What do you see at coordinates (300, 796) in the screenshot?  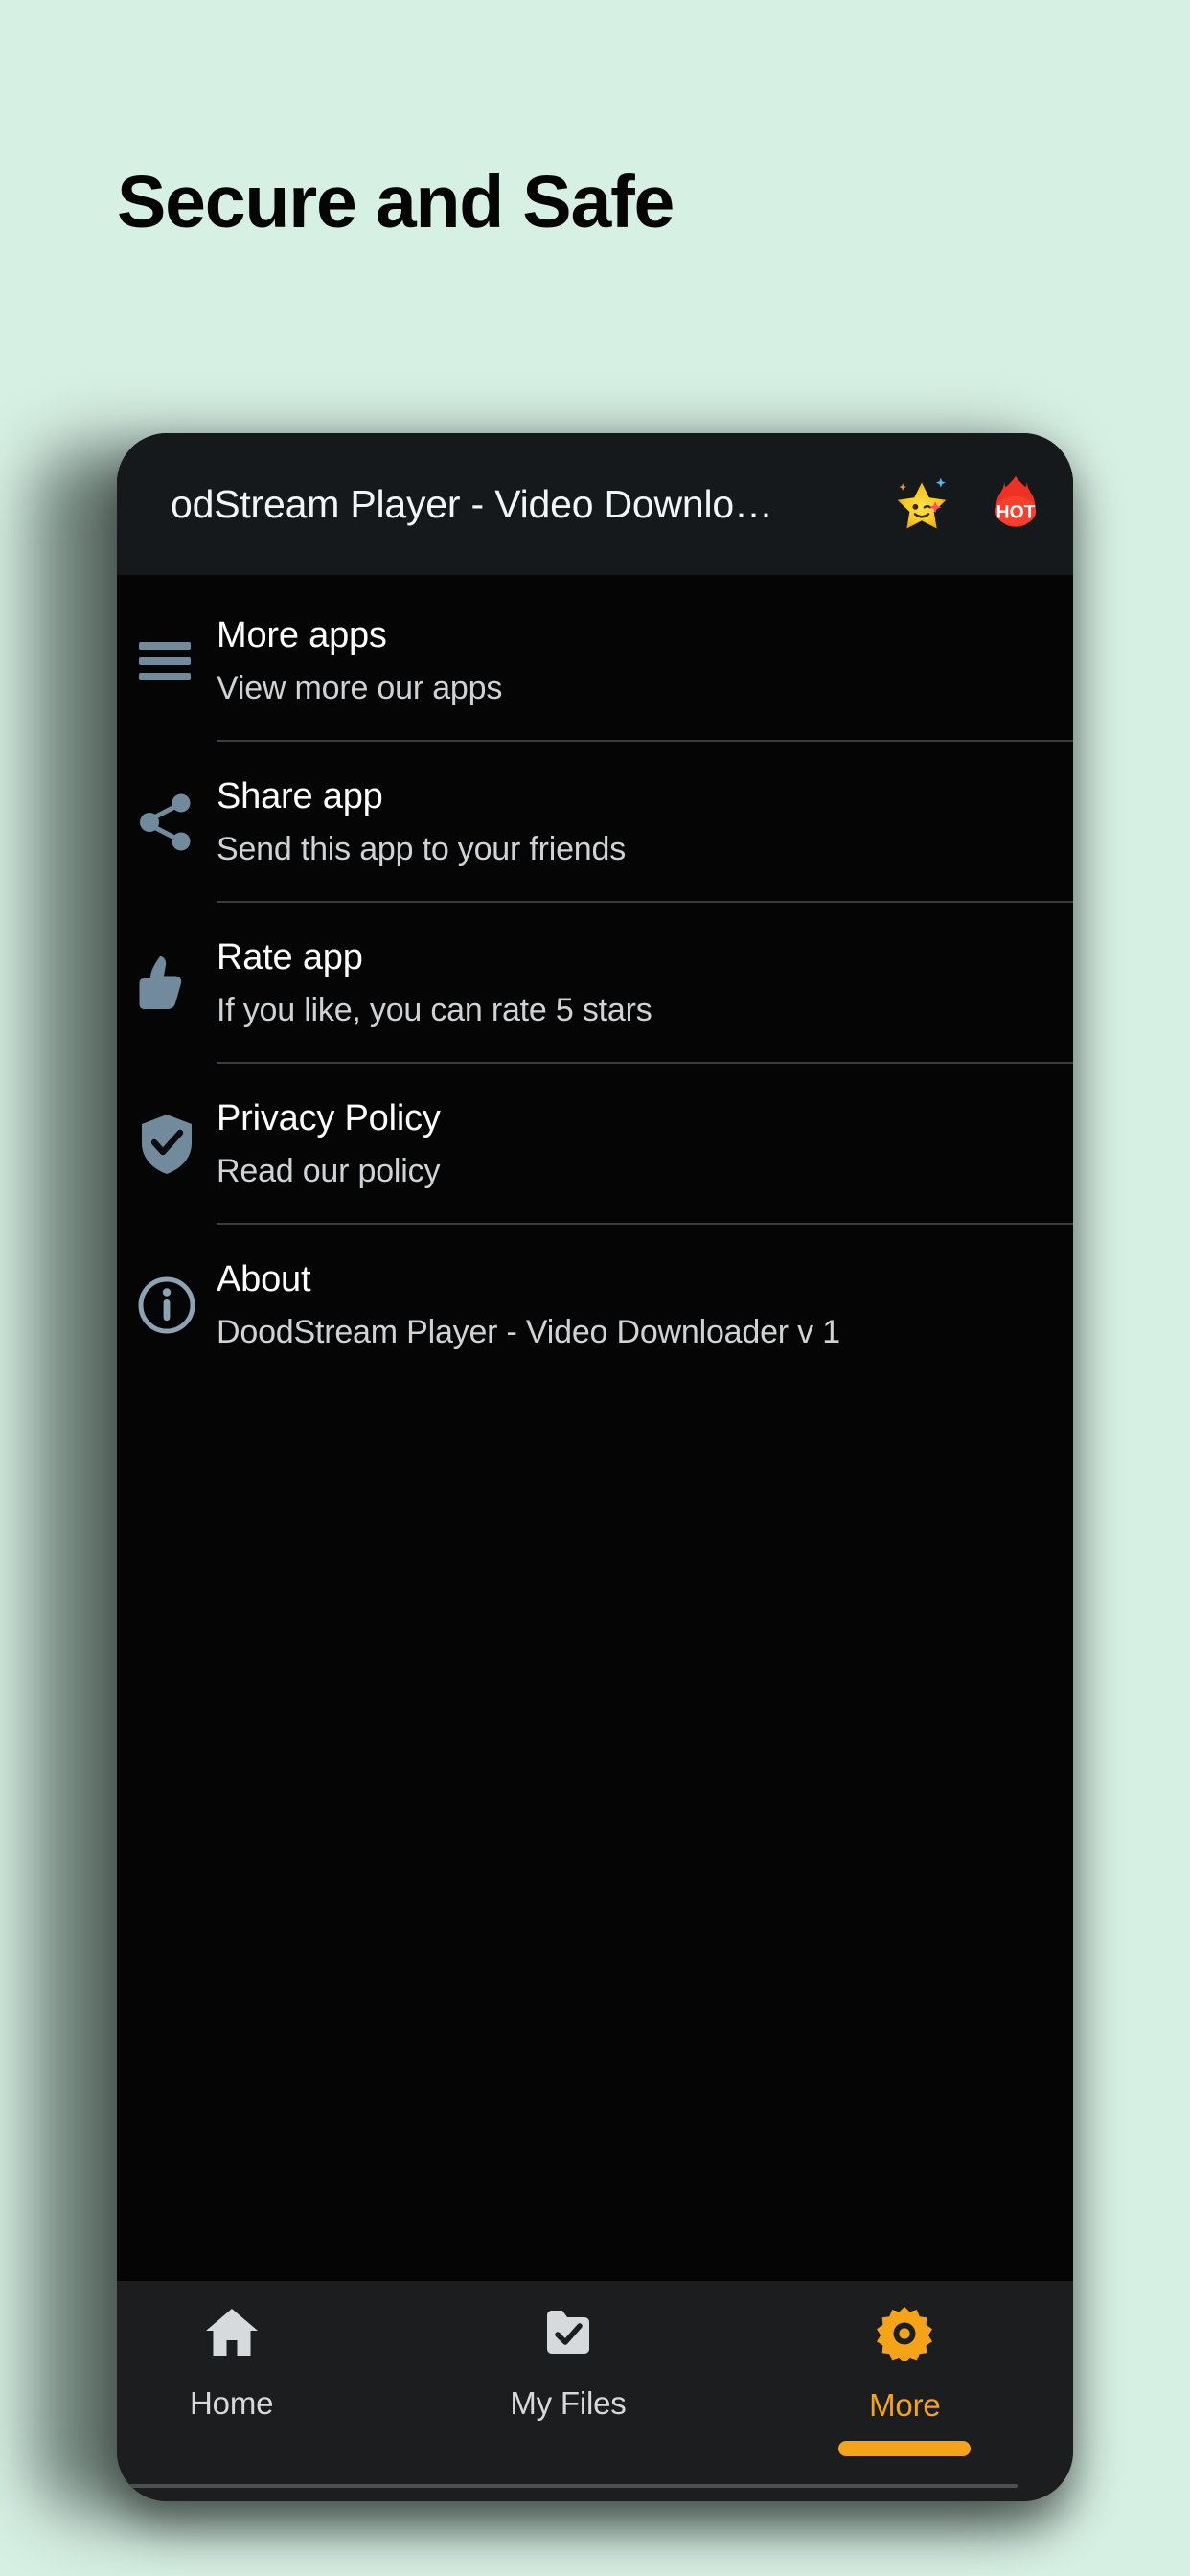 I see `menu-item-title: Share app` at bounding box center [300, 796].